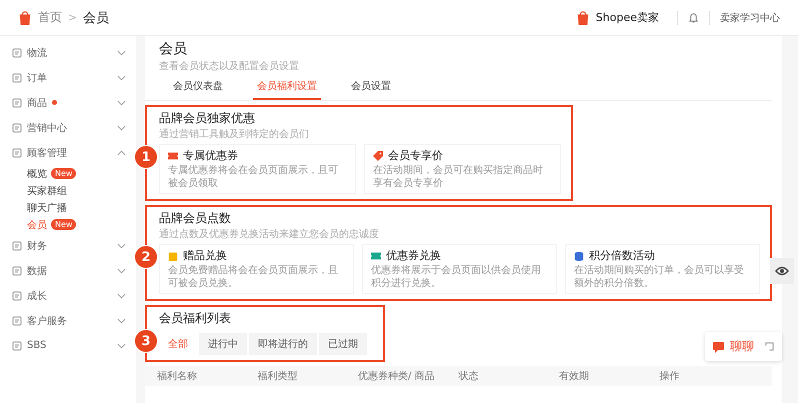  What do you see at coordinates (37, 225) in the screenshot?
I see `sidebar-subitem: 会员` at bounding box center [37, 225].